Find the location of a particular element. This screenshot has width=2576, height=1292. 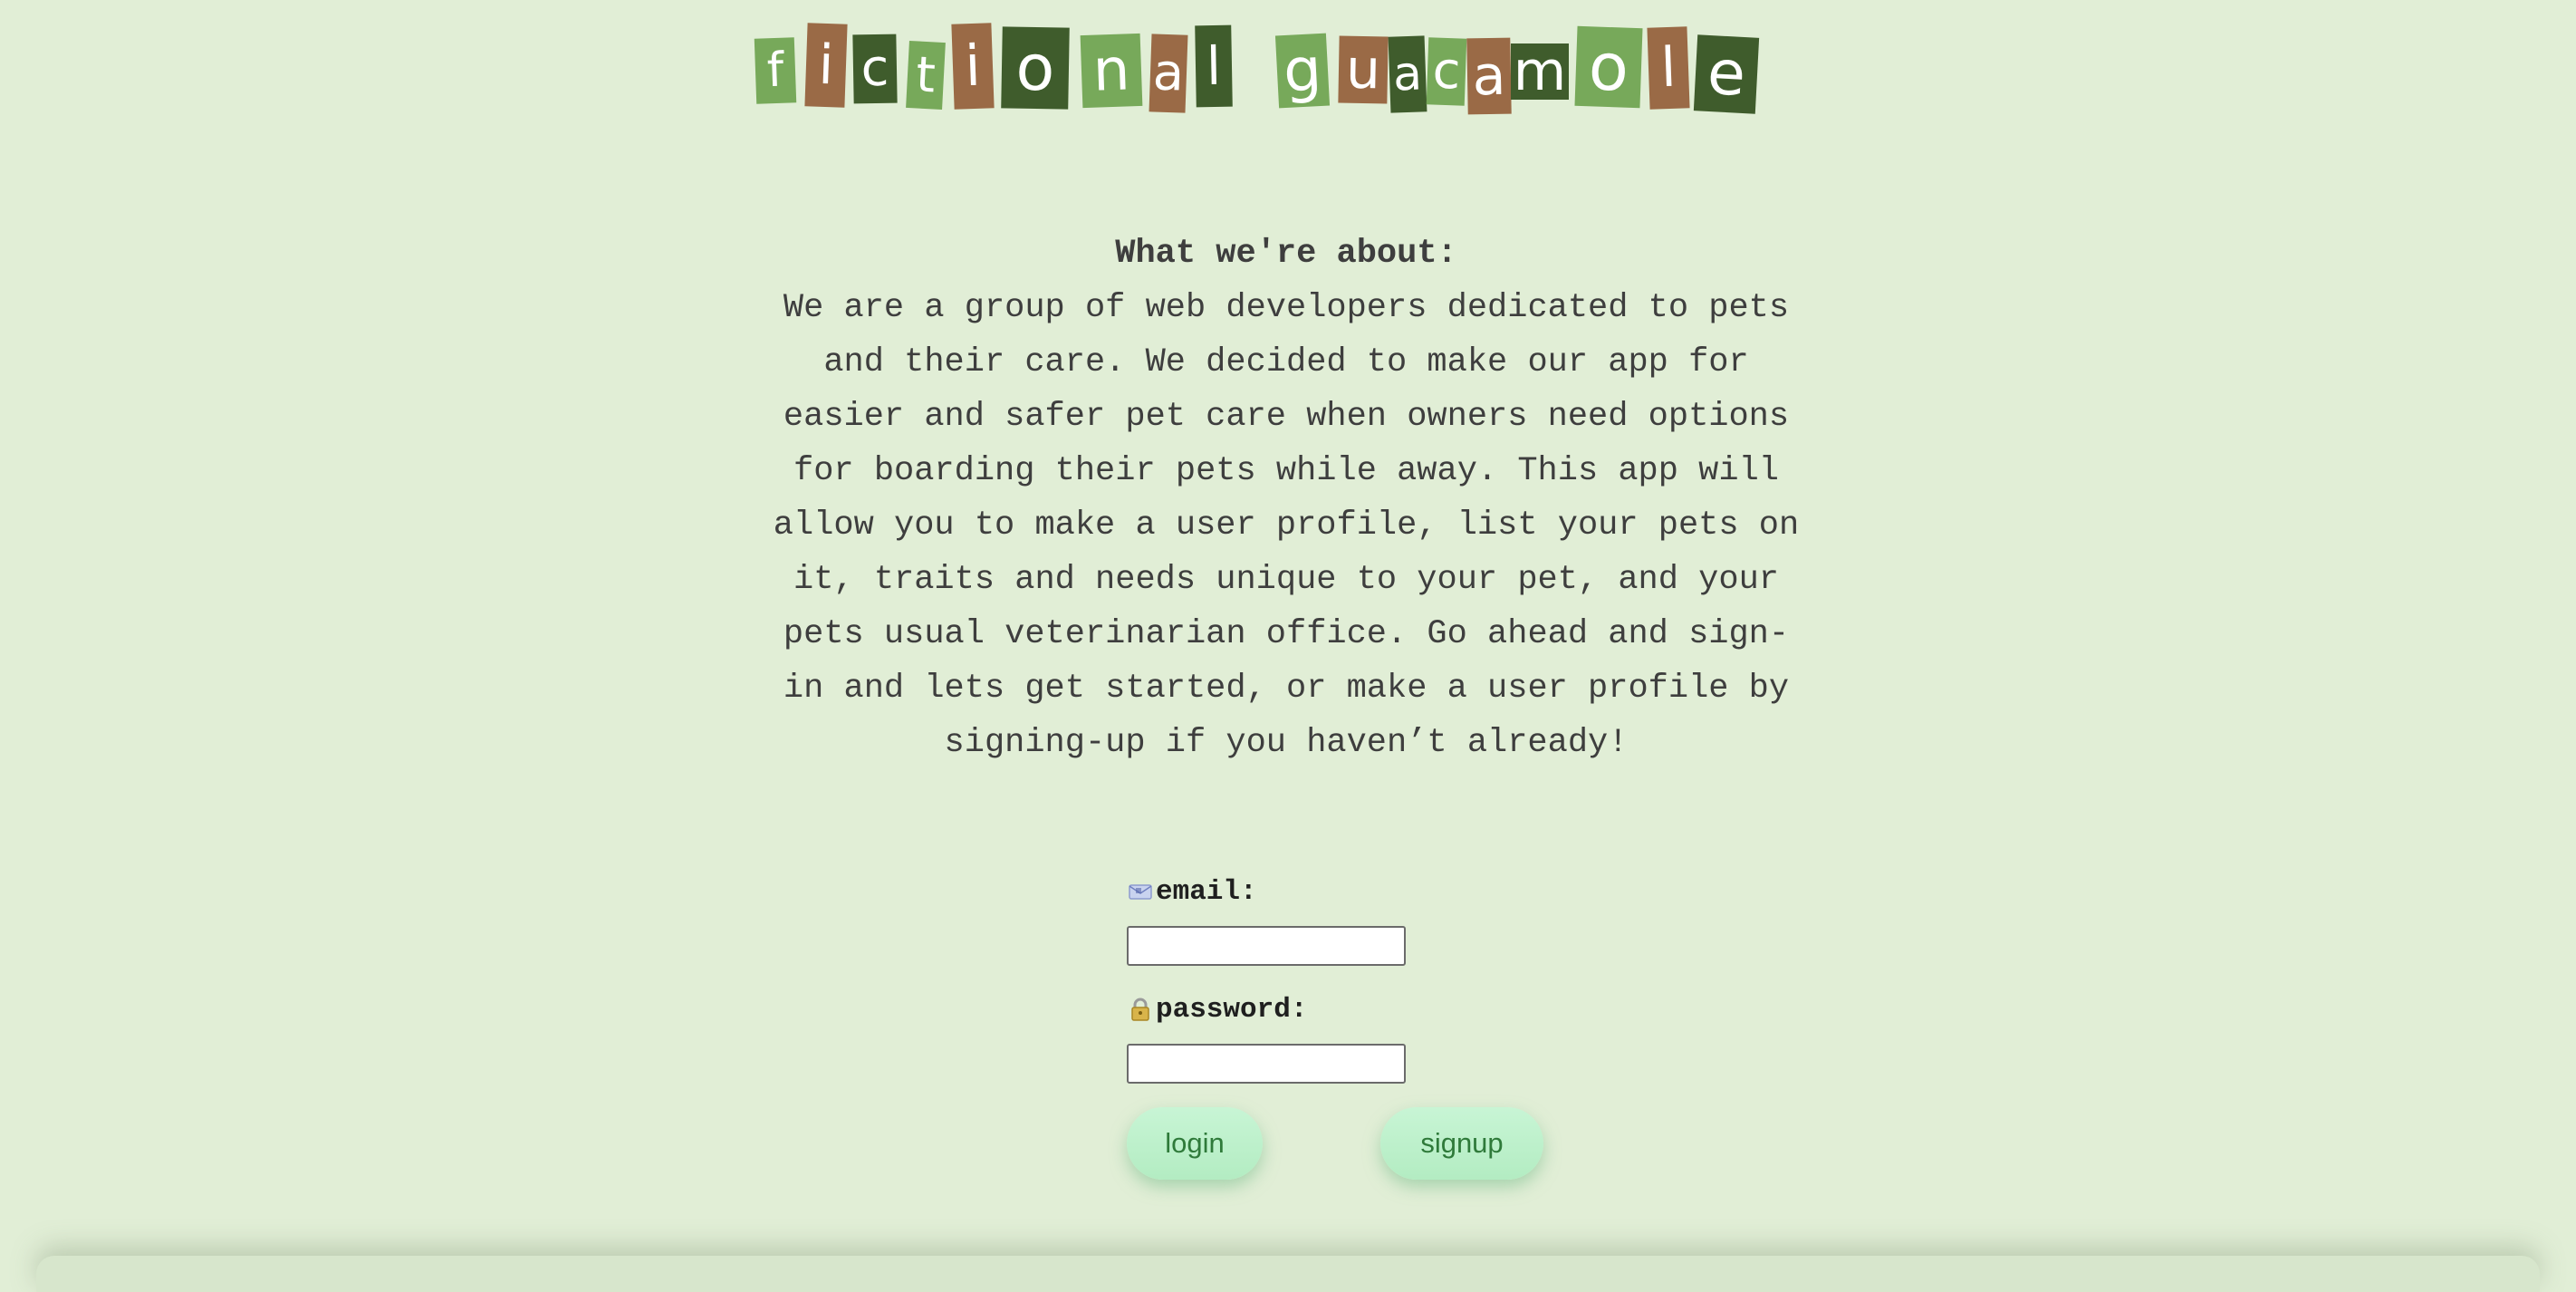

lock-icon is located at coordinates (1140, 1009).